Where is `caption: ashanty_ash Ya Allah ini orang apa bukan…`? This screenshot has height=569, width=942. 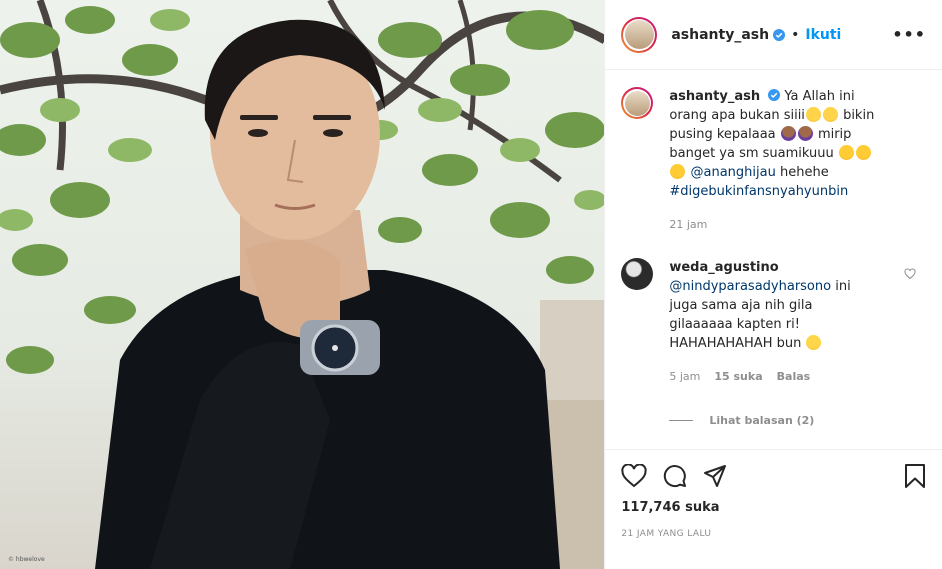
caption: ashanty_ash Ya Allah ini orang apa bukan… is located at coordinates (773, 160).